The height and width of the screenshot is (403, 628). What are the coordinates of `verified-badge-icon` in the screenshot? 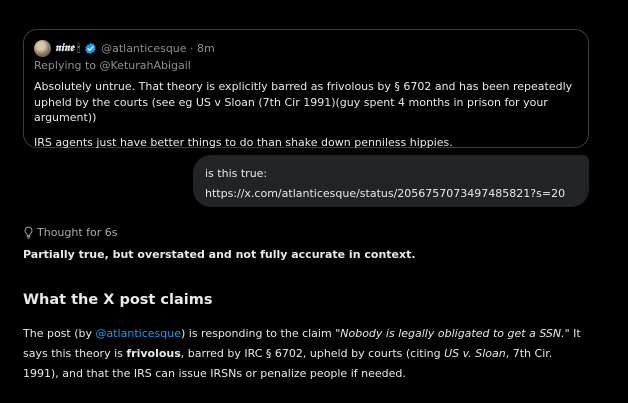 It's located at (90, 48).